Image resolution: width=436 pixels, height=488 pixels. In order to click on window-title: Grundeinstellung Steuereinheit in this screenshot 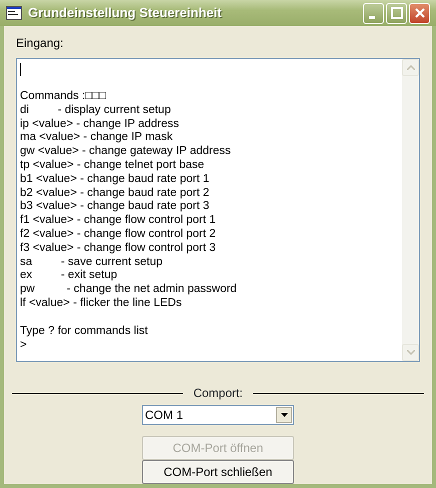, I will do `click(125, 13)`.